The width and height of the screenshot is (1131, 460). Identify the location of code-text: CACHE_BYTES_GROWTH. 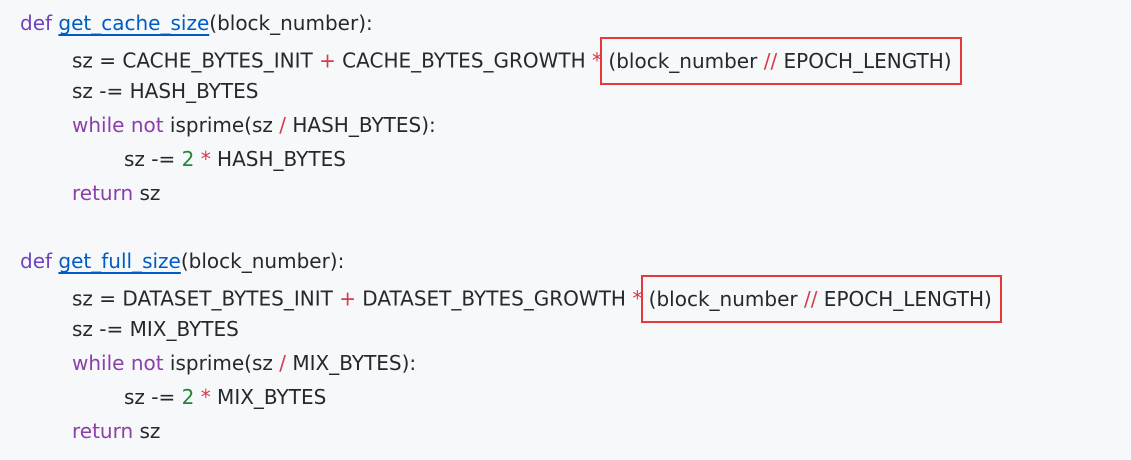
(464, 60).